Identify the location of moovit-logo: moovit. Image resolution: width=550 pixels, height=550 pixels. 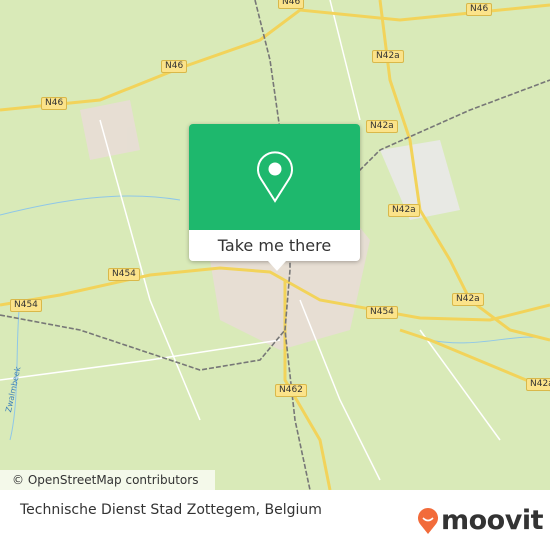
(480, 520).